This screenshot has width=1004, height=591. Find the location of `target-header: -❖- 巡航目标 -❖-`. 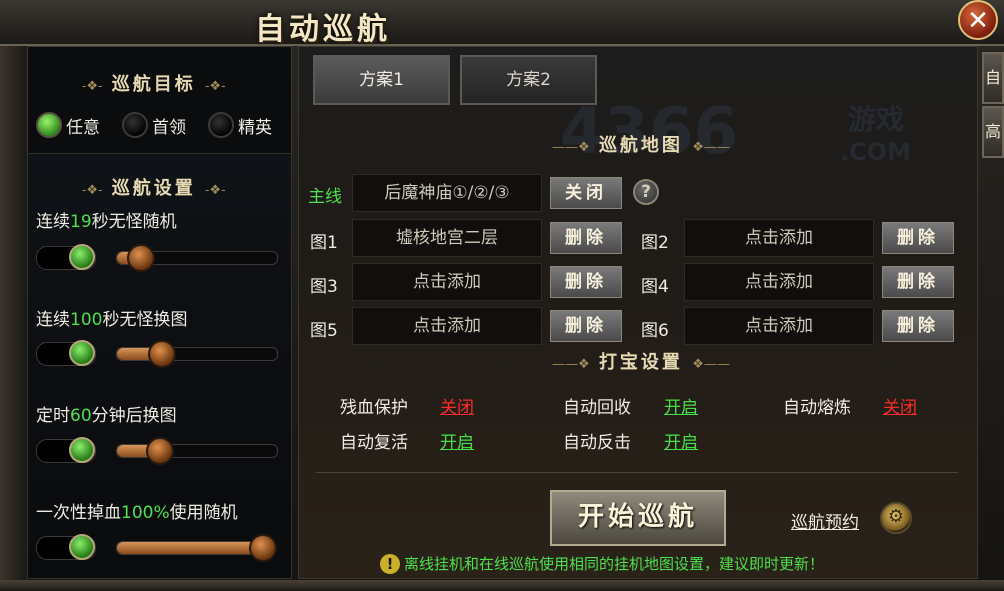

target-header: -❖- 巡航目标 -❖- is located at coordinates (153, 83).